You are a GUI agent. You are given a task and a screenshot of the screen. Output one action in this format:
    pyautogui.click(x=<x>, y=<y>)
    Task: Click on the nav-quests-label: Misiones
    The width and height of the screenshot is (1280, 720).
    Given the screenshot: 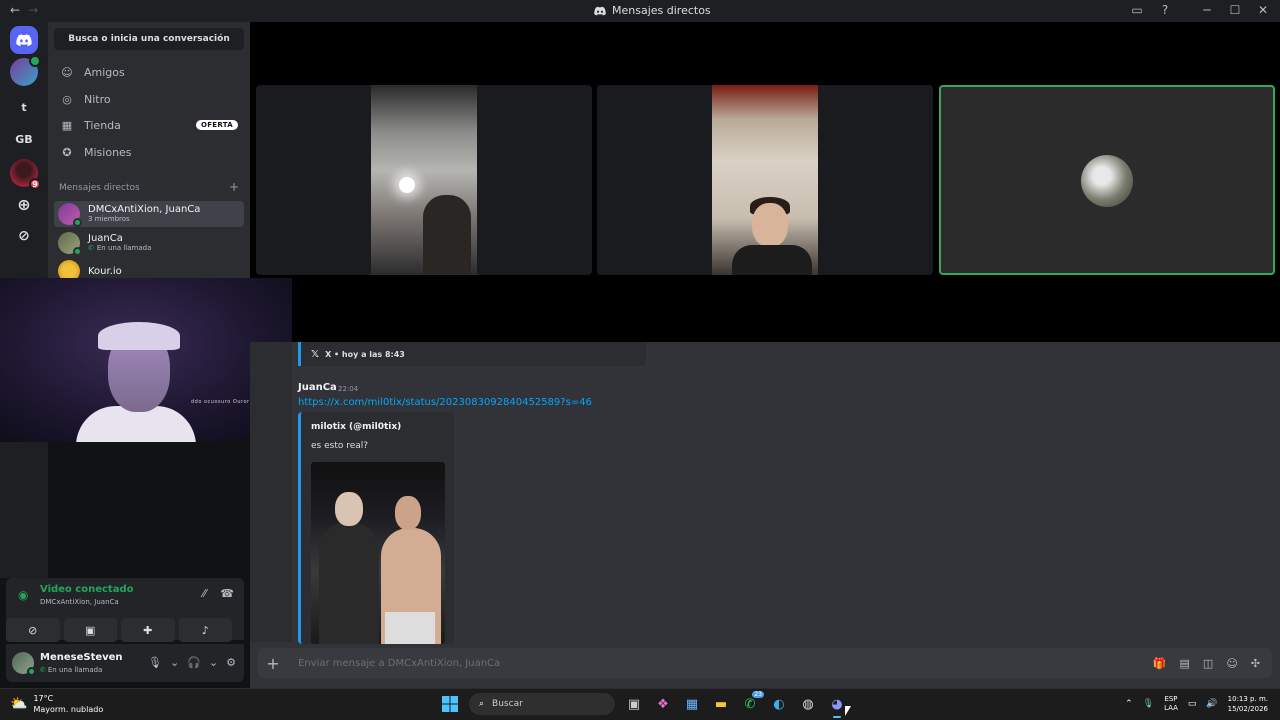 What is the action you would take?
    pyautogui.click(x=108, y=152)
    